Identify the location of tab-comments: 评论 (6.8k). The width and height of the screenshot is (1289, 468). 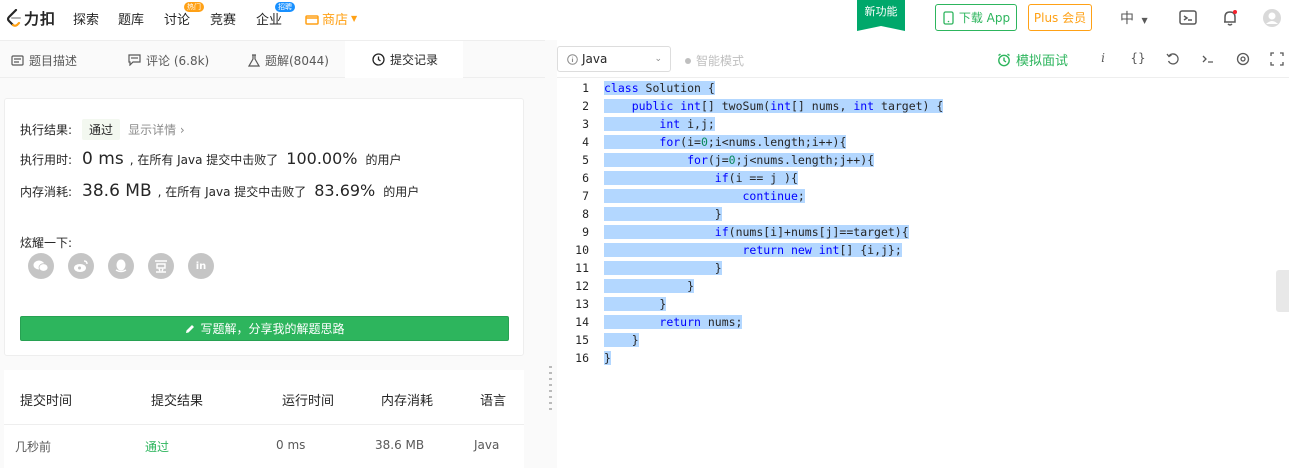
(168, 60).